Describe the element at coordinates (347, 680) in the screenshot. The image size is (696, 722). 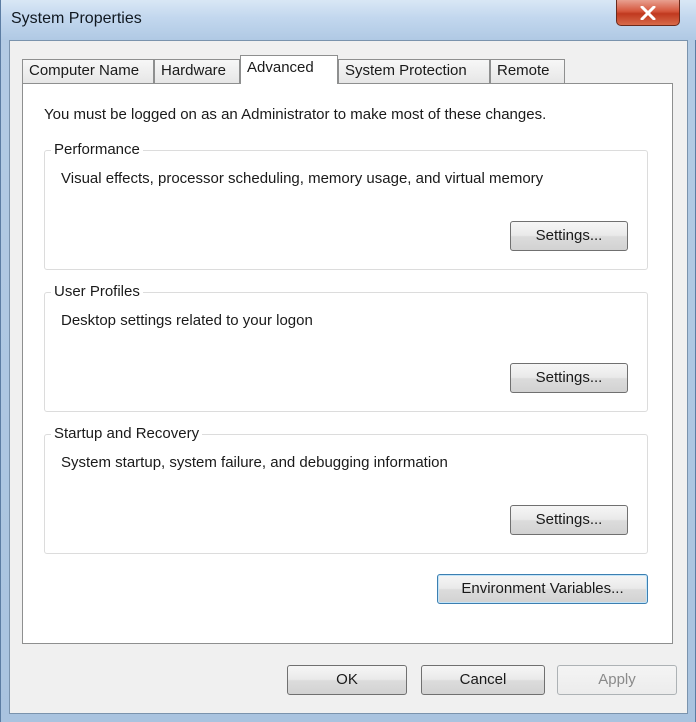
I see `ok-button: OK` at that location.